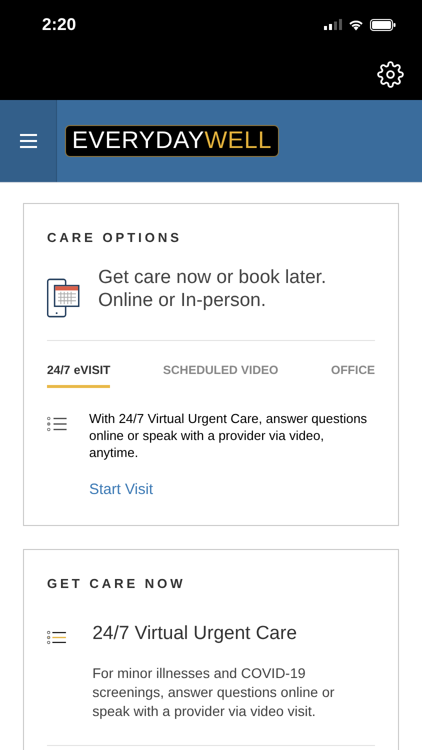  Describe the element at coordinates (356, 24) in the screenshot. I see `wifi-icon` at that location.